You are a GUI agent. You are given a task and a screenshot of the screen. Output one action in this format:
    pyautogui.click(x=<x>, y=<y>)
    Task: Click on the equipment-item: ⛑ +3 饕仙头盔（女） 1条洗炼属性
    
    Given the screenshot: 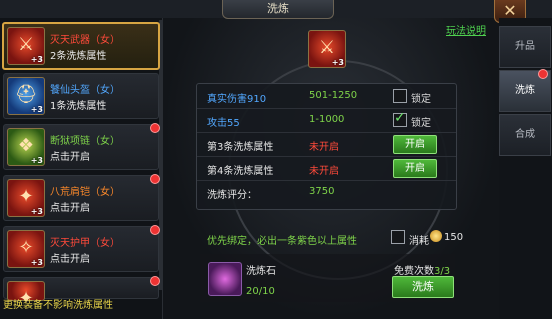 What is the action you would take?
    pyautogui.click(x=81, y=96)
    